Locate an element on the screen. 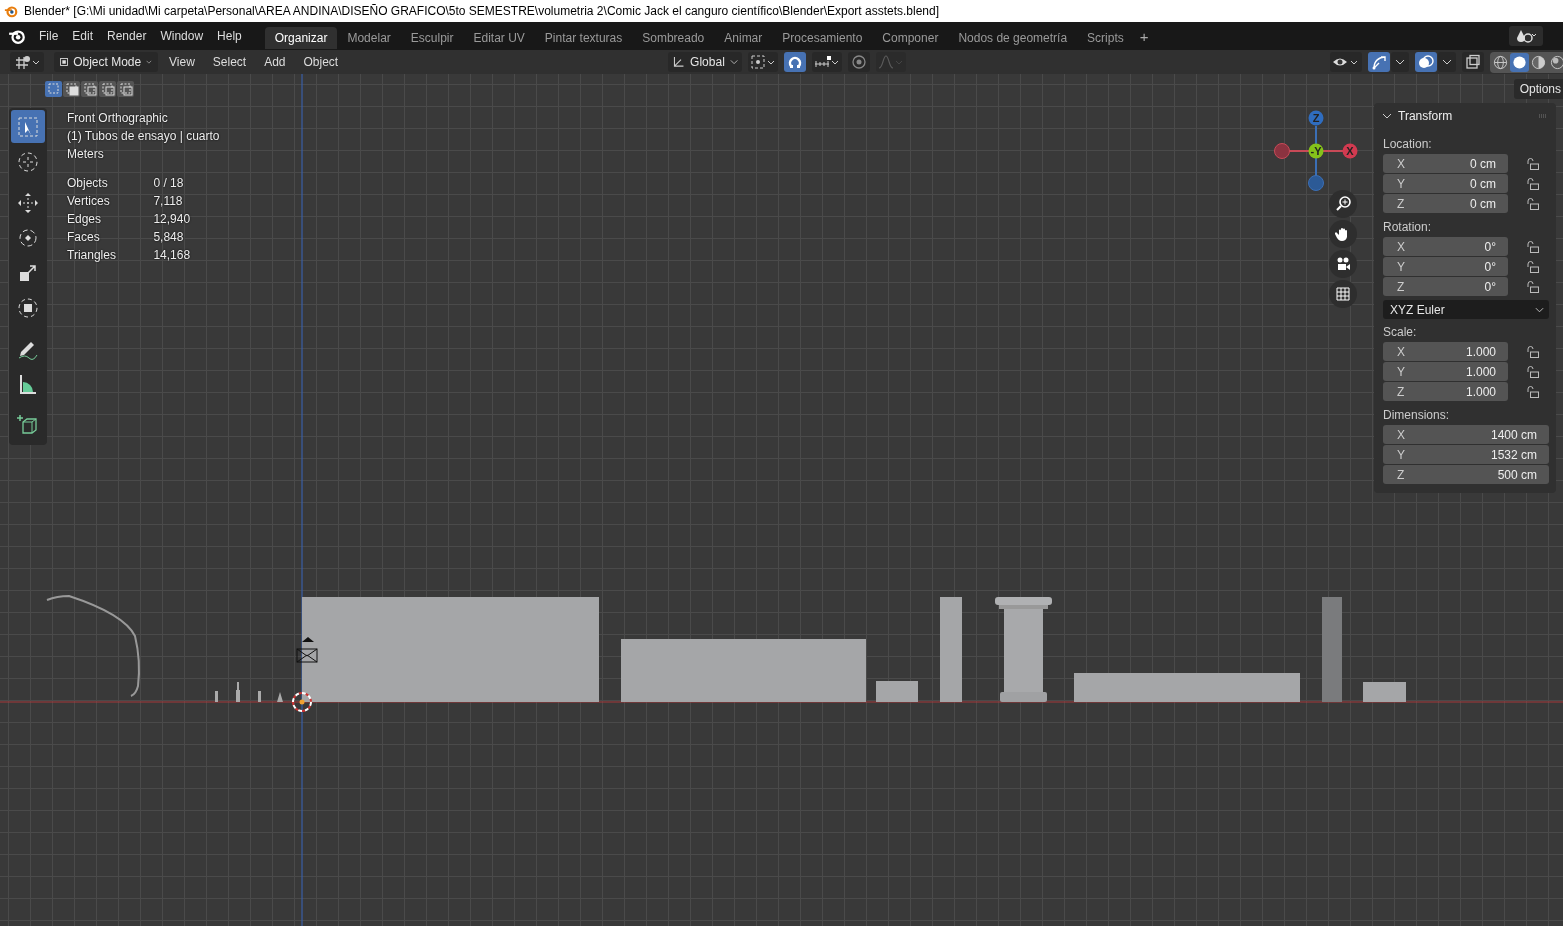  scene-selector-button is located at coordinates (1526, 36).